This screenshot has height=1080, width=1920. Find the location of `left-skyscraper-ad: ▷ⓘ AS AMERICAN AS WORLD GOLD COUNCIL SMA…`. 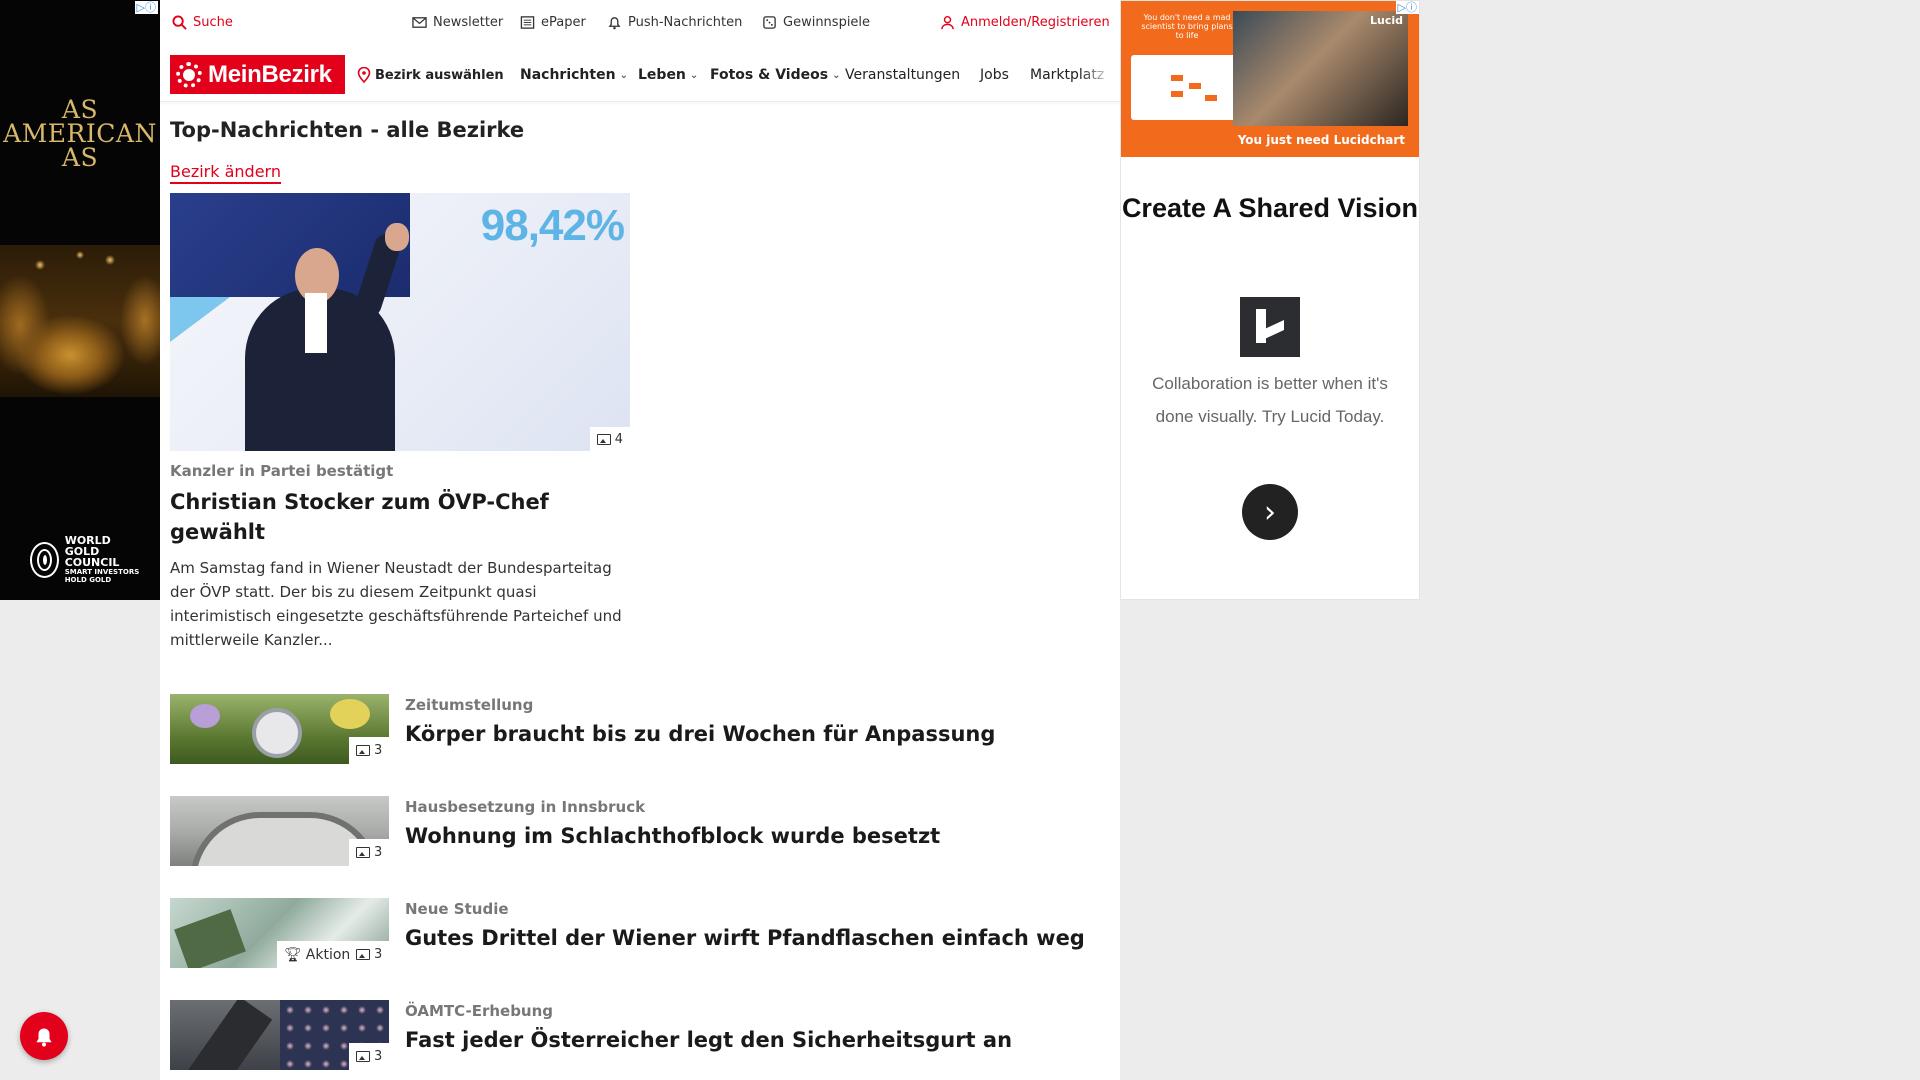

left-skyscraper-ad: ▷ⓘ AS AMERICAN AS WORLD GOLD COUNCIL SMA… is located at coordinates (80, 300).